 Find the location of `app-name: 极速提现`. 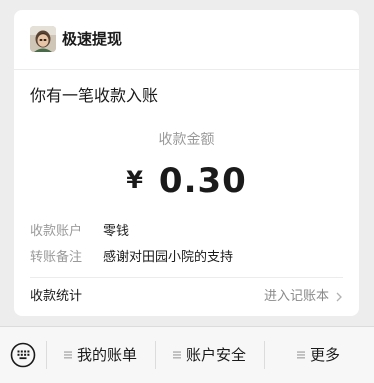

app-name: 极速提现 is located at coordinates (92, 39).